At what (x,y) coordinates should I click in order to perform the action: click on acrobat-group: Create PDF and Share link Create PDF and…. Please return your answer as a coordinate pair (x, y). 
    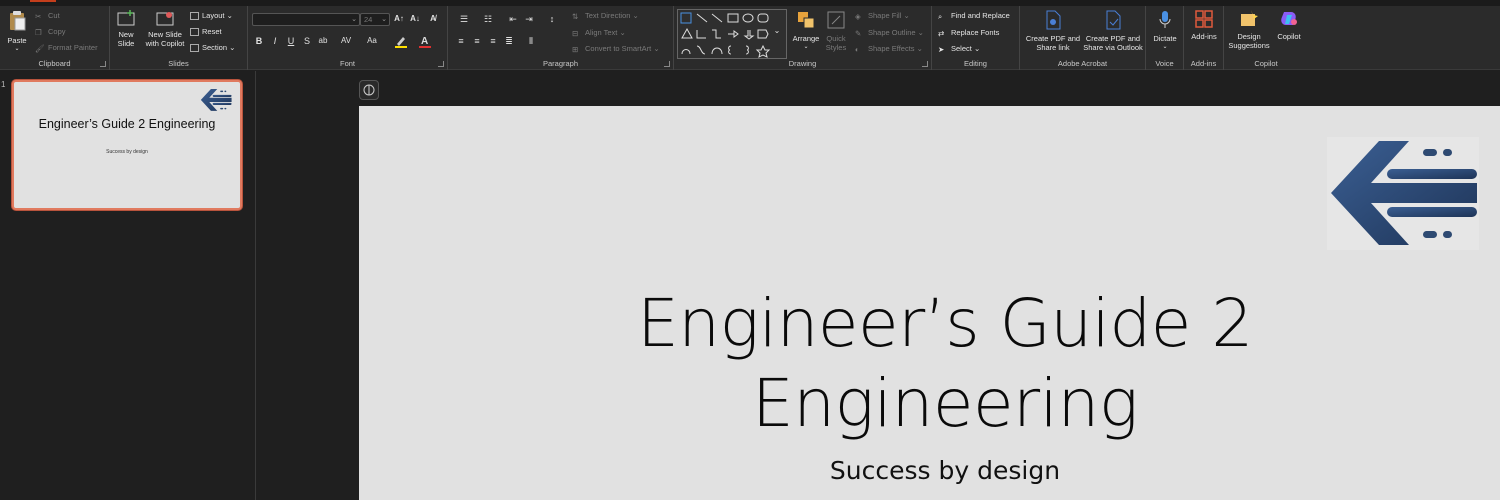
    Looking at the image, I should click on (1083, 38).